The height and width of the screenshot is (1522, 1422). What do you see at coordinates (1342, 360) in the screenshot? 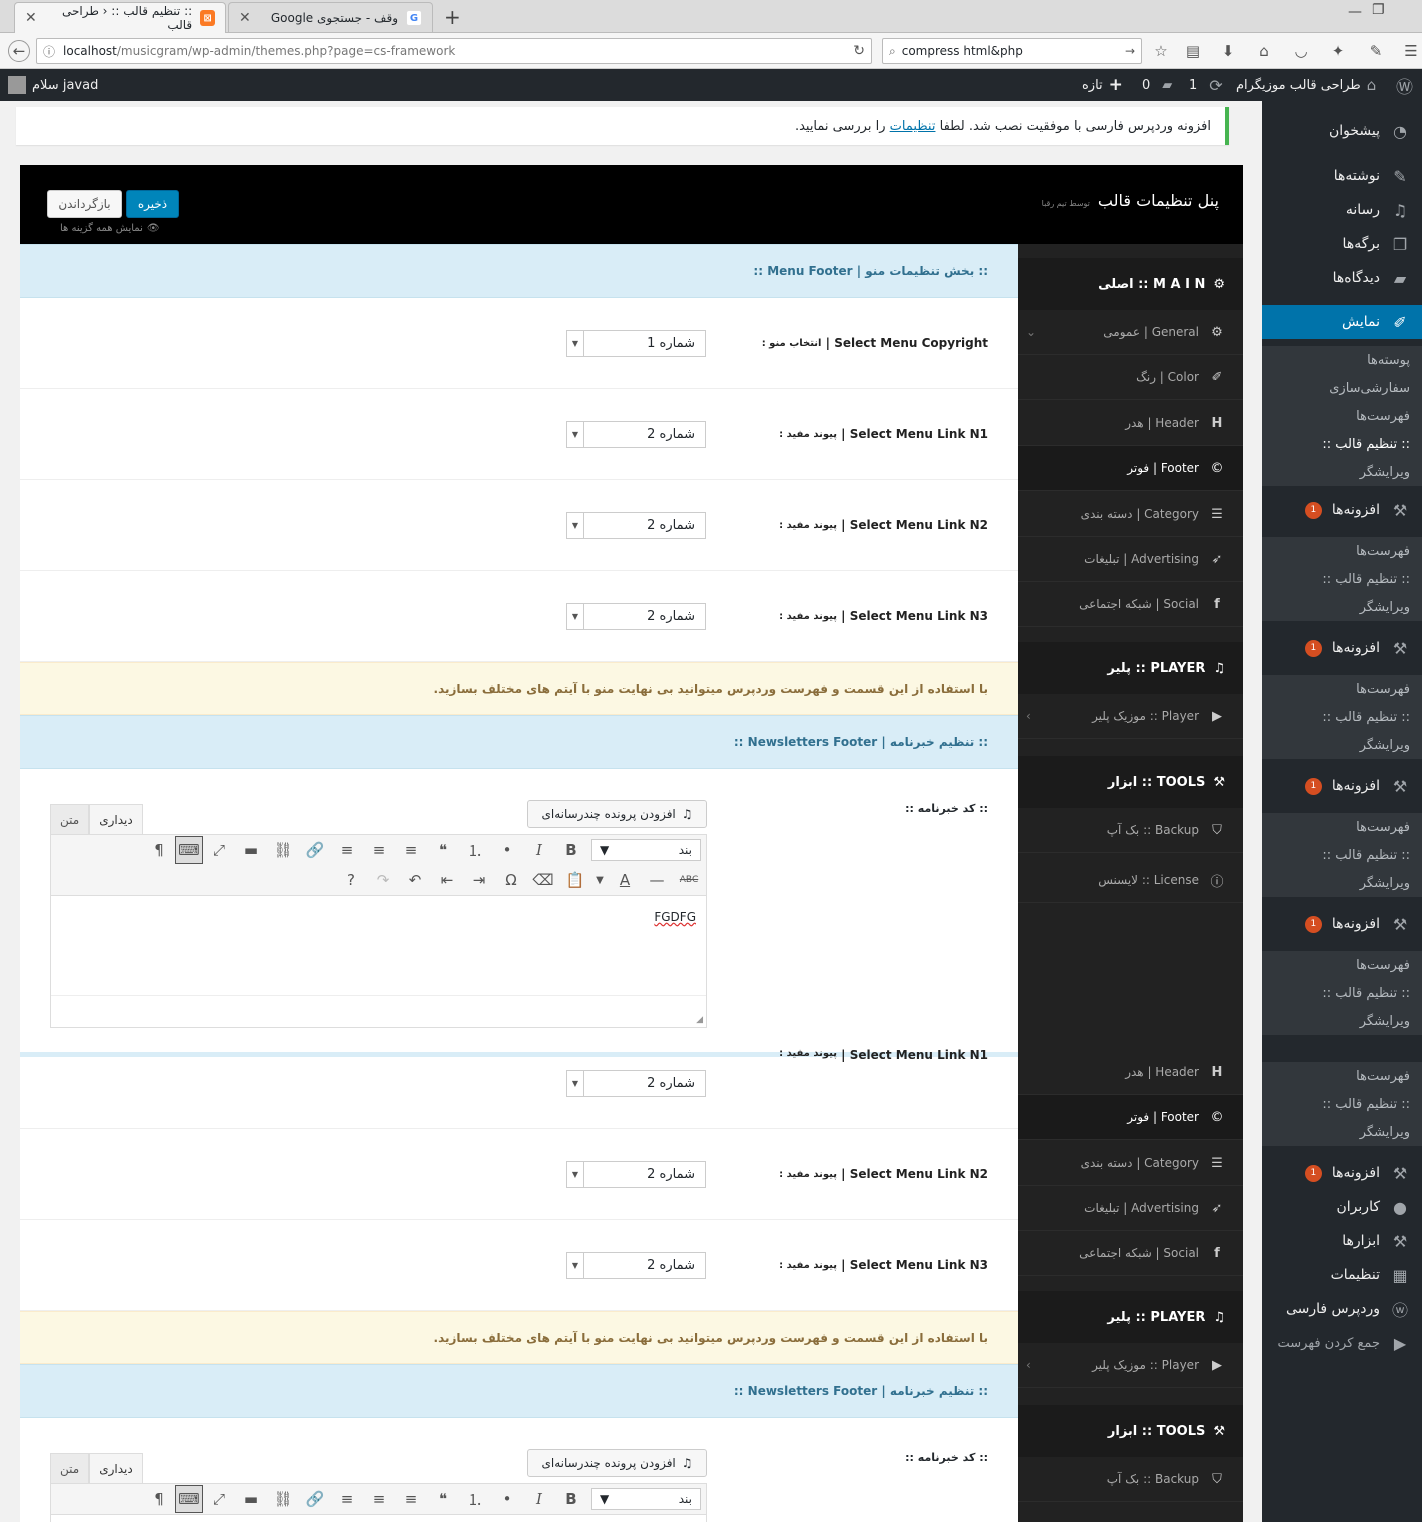
I see `submenu-themes: پوسته‌ها` at bounding box center [1342, 360].